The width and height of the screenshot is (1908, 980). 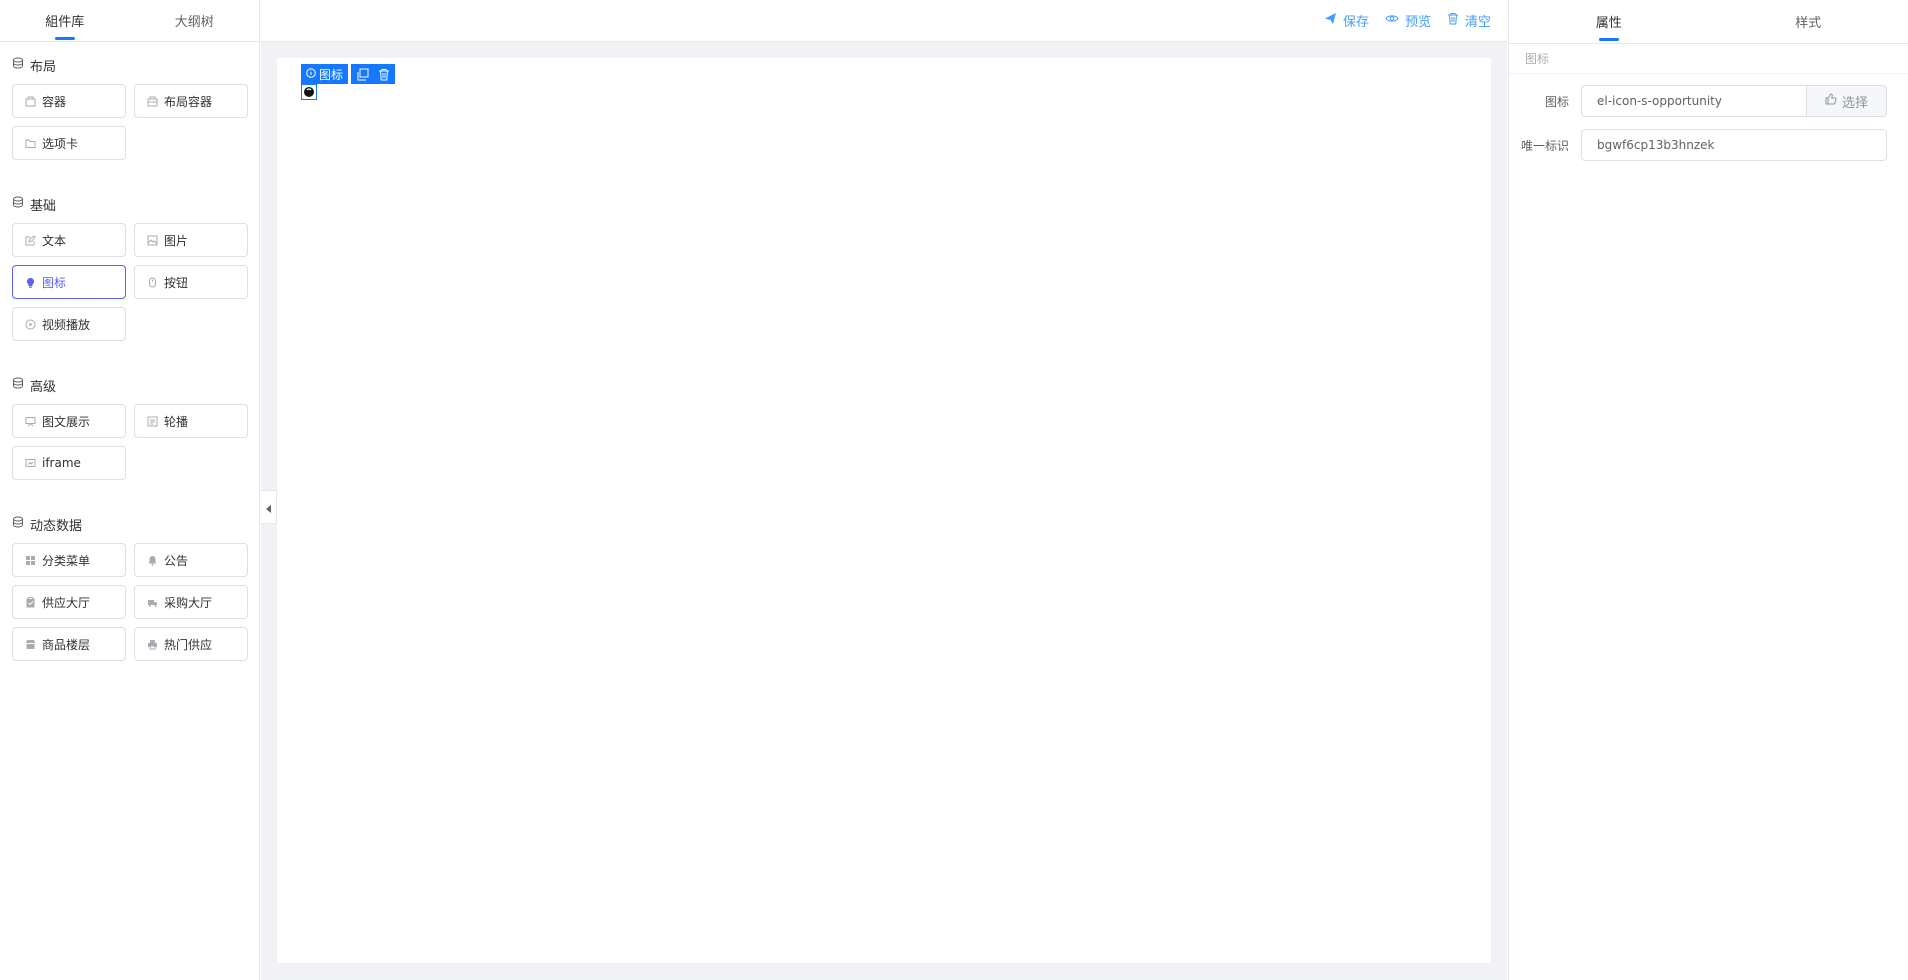 I want to click on grid-icon, so click(x=30, y=560).